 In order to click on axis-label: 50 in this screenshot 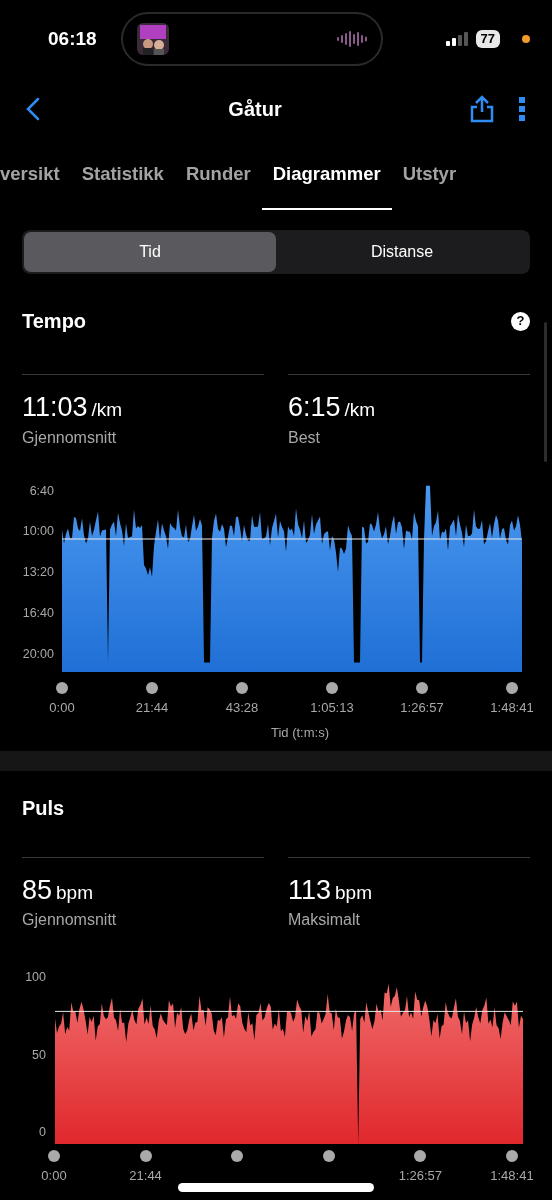, I will do `click(38, 1055)`.